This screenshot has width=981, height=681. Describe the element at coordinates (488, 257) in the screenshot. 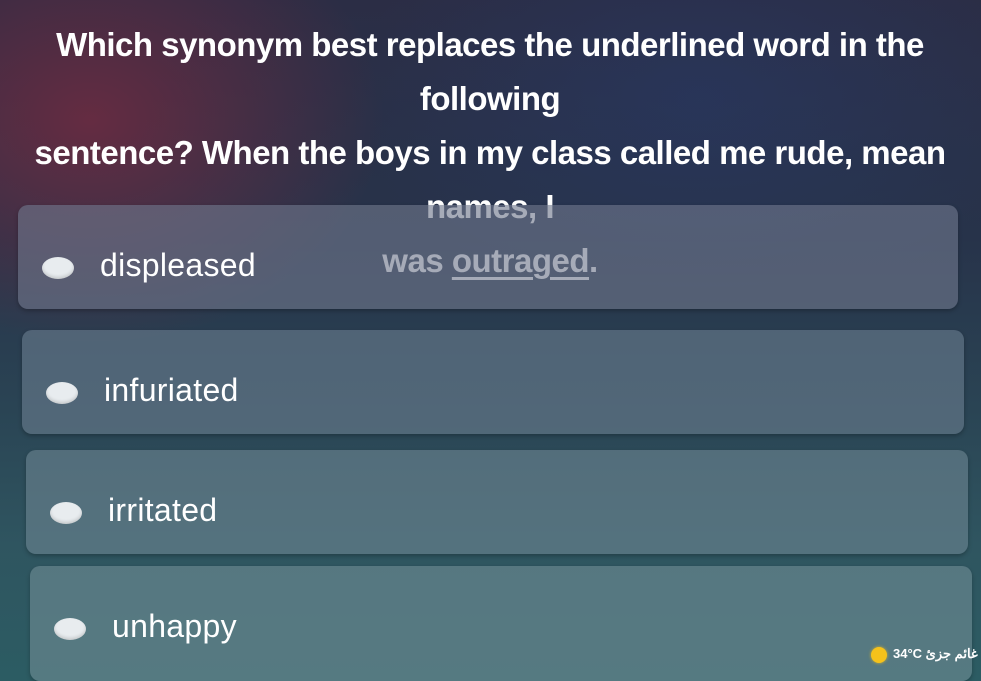

I see `answer-option-displeased: displeased` at that location.